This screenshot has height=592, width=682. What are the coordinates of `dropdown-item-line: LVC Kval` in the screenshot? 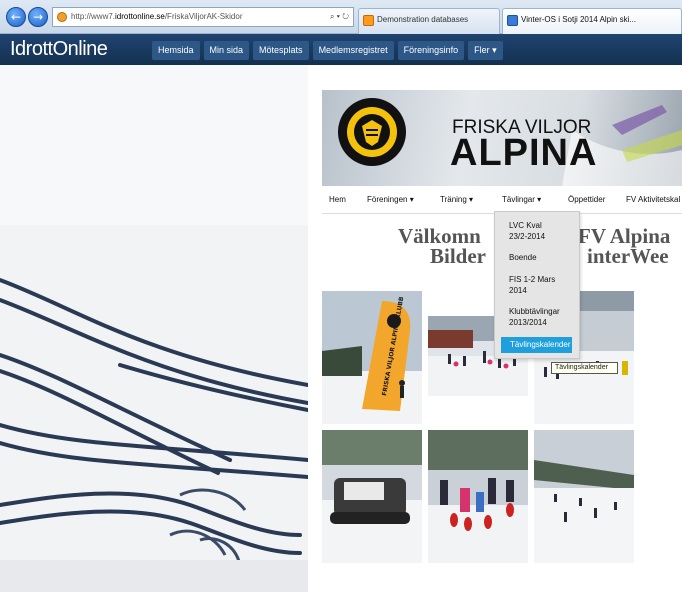 It's located at (525, 225).